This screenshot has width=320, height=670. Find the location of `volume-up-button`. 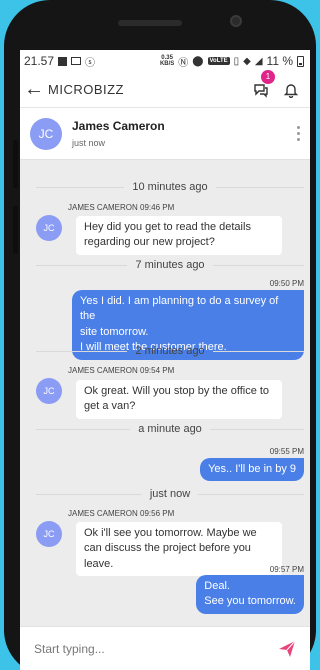

volume-up-button is located at coordinates (15, 164).